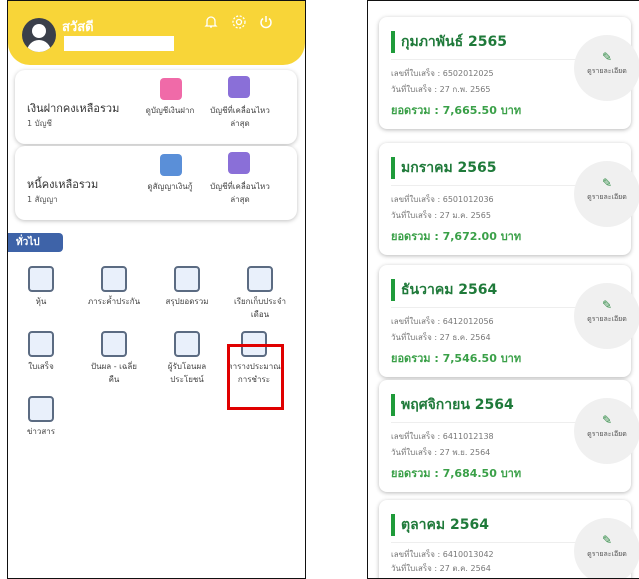  I want to click on menu-dividend: ปันผล - เฉลี่ย คืน, so click(114, 358).